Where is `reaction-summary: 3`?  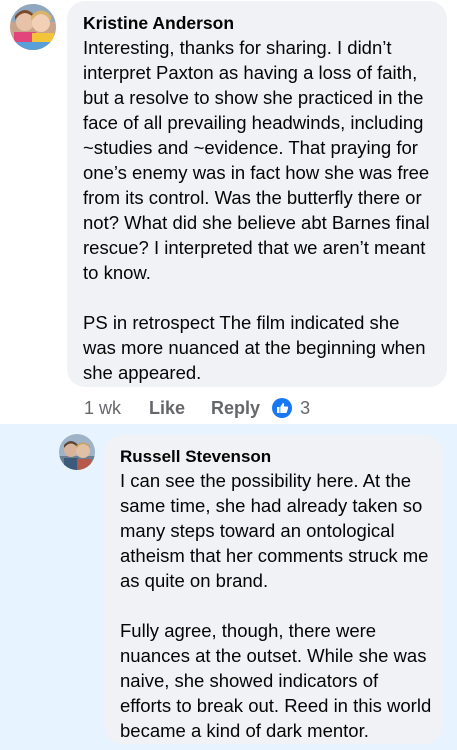 reaction-summary: 3 is located at coordinates (291, 408).